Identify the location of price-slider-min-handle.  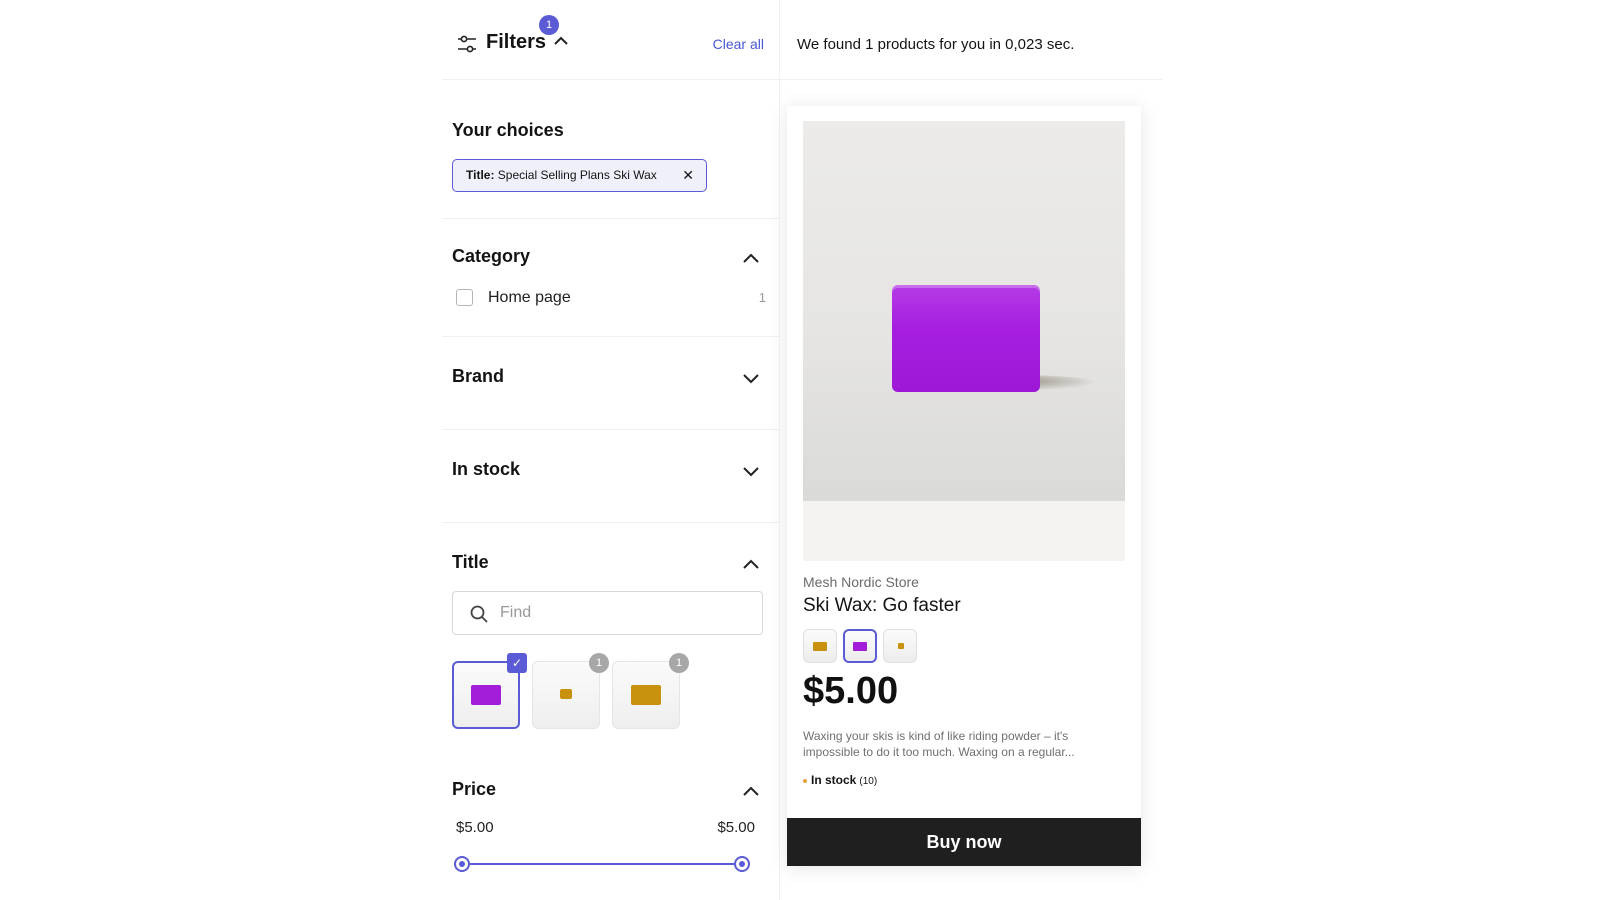
(462, 864).